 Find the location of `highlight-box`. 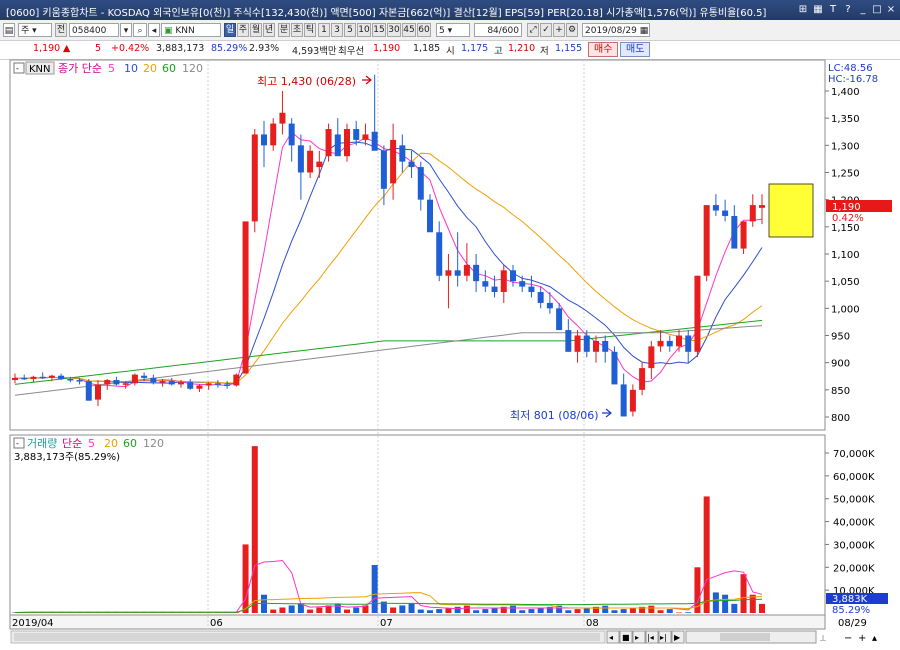

highlight-box is located at coordinates (791, 210).